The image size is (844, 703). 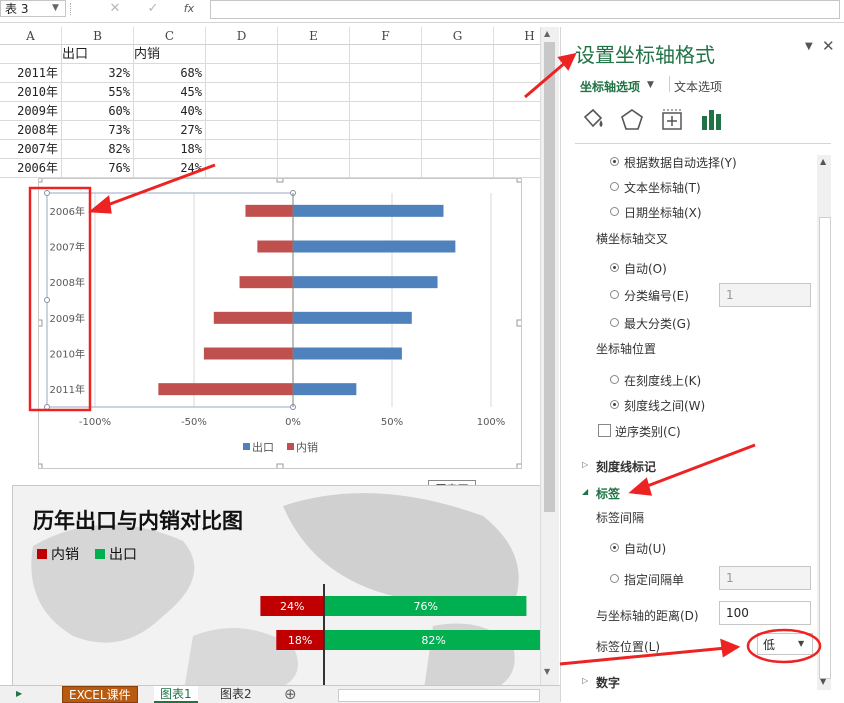 What do you see at coordinates (31, 54) in the screenshot?
I see `cell-a1` at bounding box center [31, 54].